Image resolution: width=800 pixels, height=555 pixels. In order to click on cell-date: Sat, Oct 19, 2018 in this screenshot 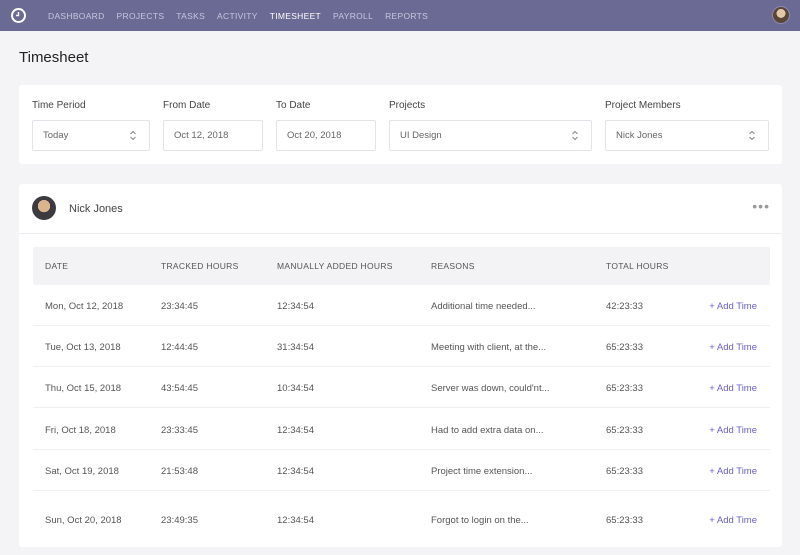, I will do `click(82, 471)`.